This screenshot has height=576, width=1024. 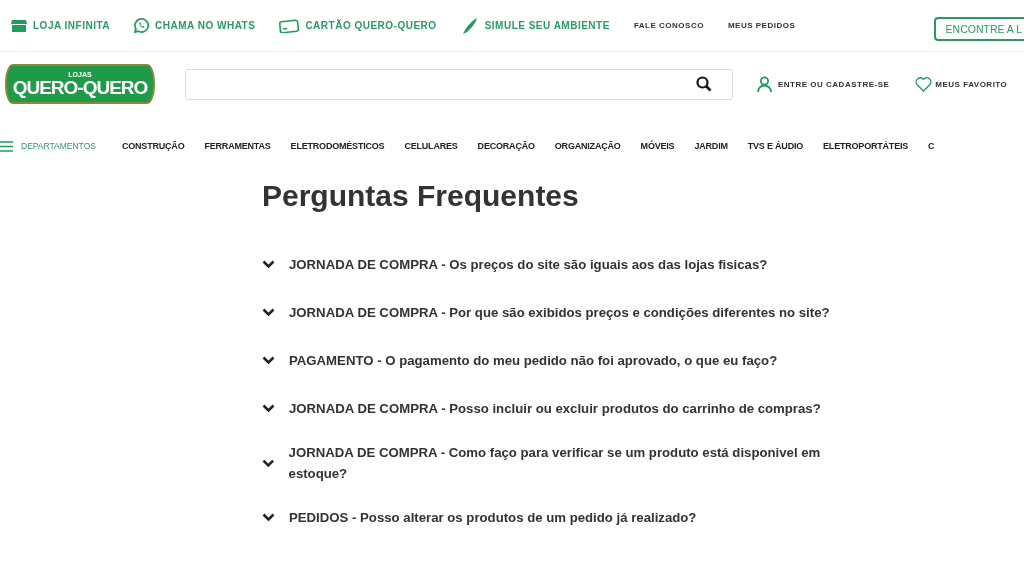 I want to click on faq-question: JORNADA DE COMPRA - Por que são exibidos preços e condições diferentes no site?, so click(x=559, y=313).